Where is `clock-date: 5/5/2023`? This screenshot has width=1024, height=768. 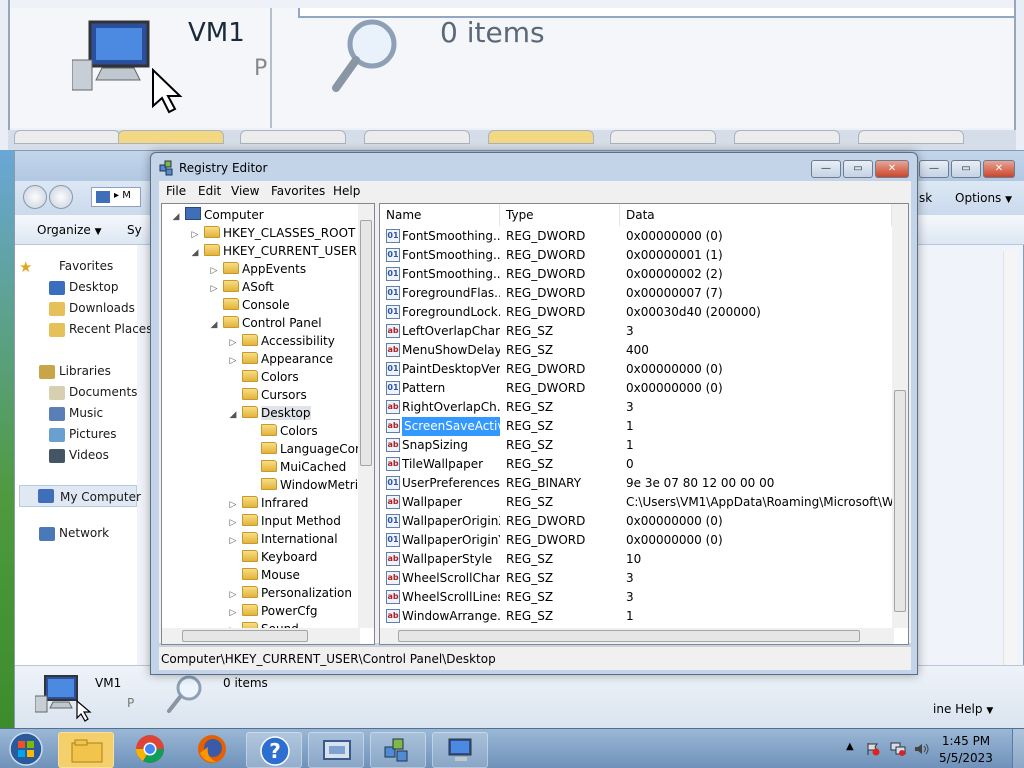 clock-date: 5/5/2023 is located at coordinates (966, 758).